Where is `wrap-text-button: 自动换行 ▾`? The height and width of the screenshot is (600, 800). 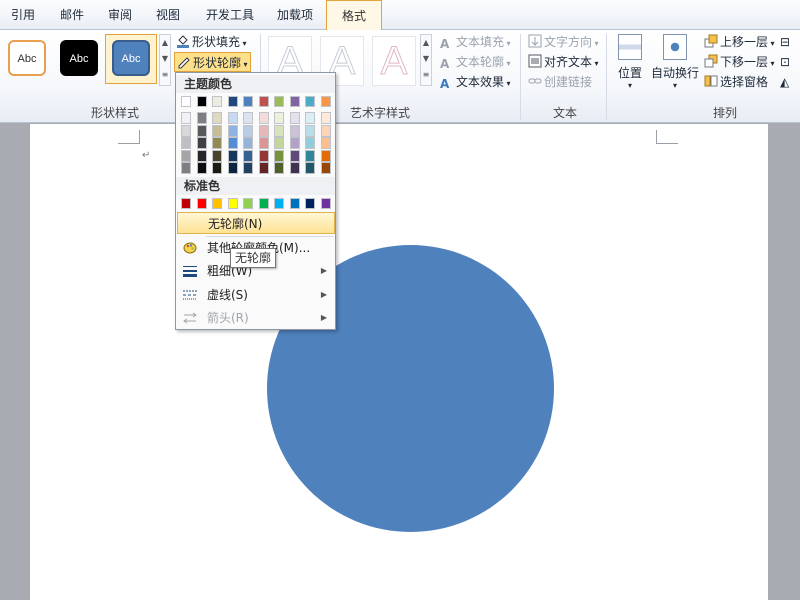
wrap-text-button: 自动换行 ▾ is located at coordinates (675, 62).